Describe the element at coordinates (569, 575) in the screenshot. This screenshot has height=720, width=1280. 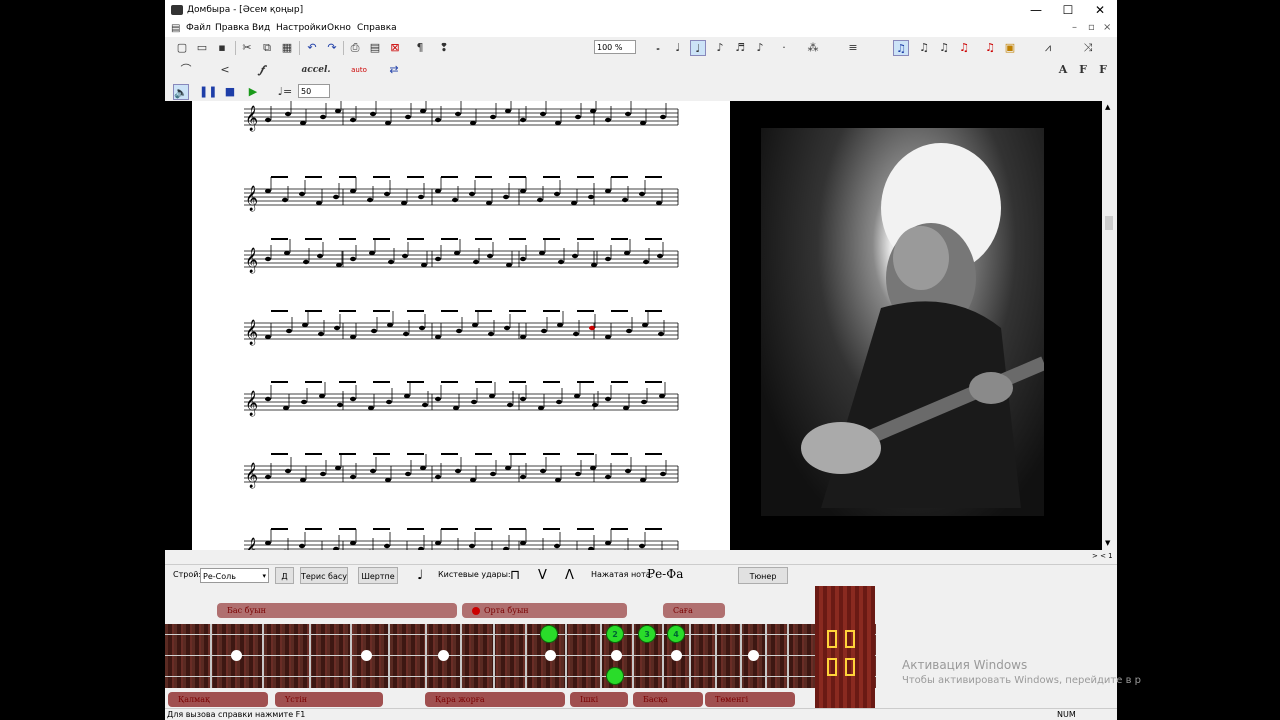
I see `up-stroke-icon: Λ` at that location.